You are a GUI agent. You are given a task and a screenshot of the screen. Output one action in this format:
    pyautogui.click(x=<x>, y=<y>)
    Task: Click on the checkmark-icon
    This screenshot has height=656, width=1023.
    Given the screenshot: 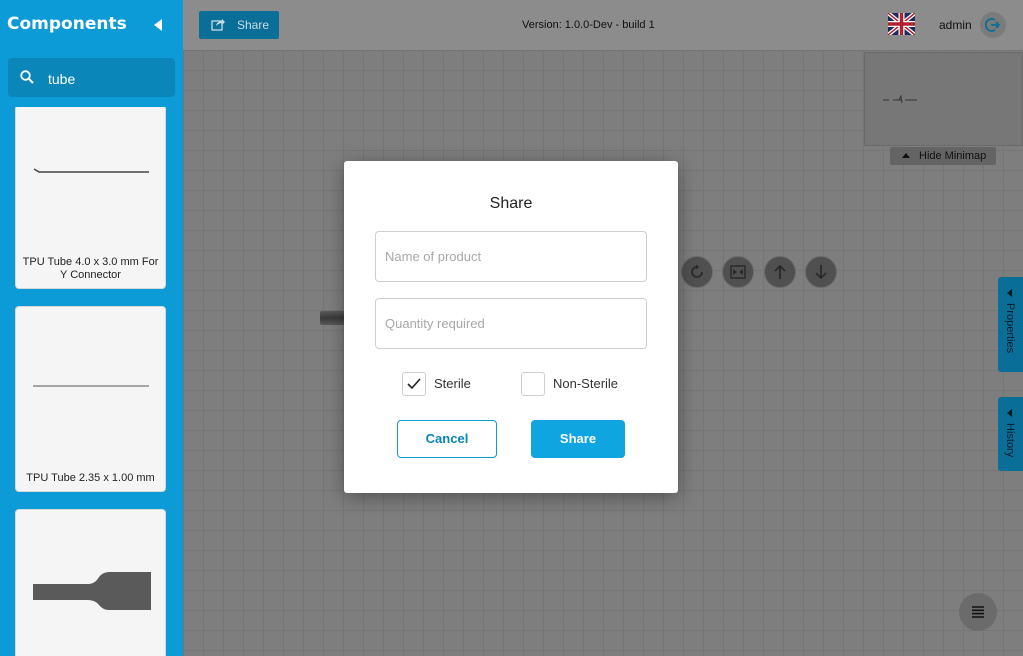 What is the action you would take?
    pyautogui.click(x=414, y=384)
    